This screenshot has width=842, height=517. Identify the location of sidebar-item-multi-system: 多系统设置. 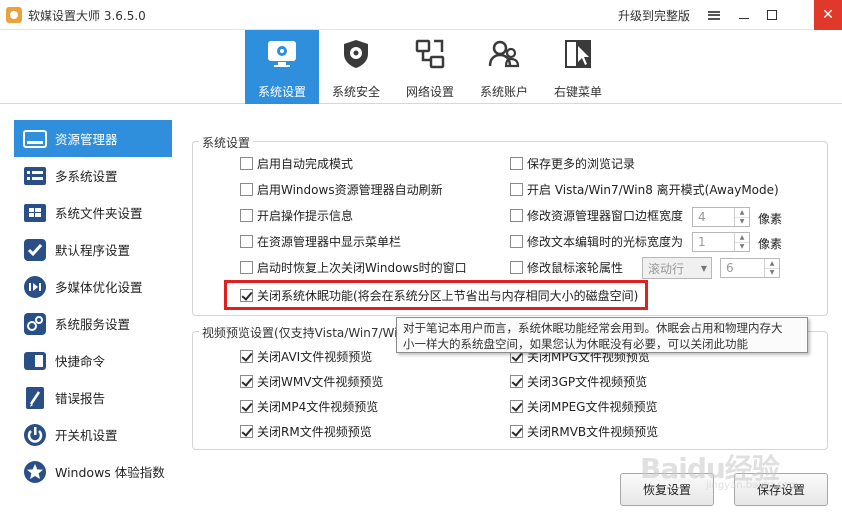
(93, 175).